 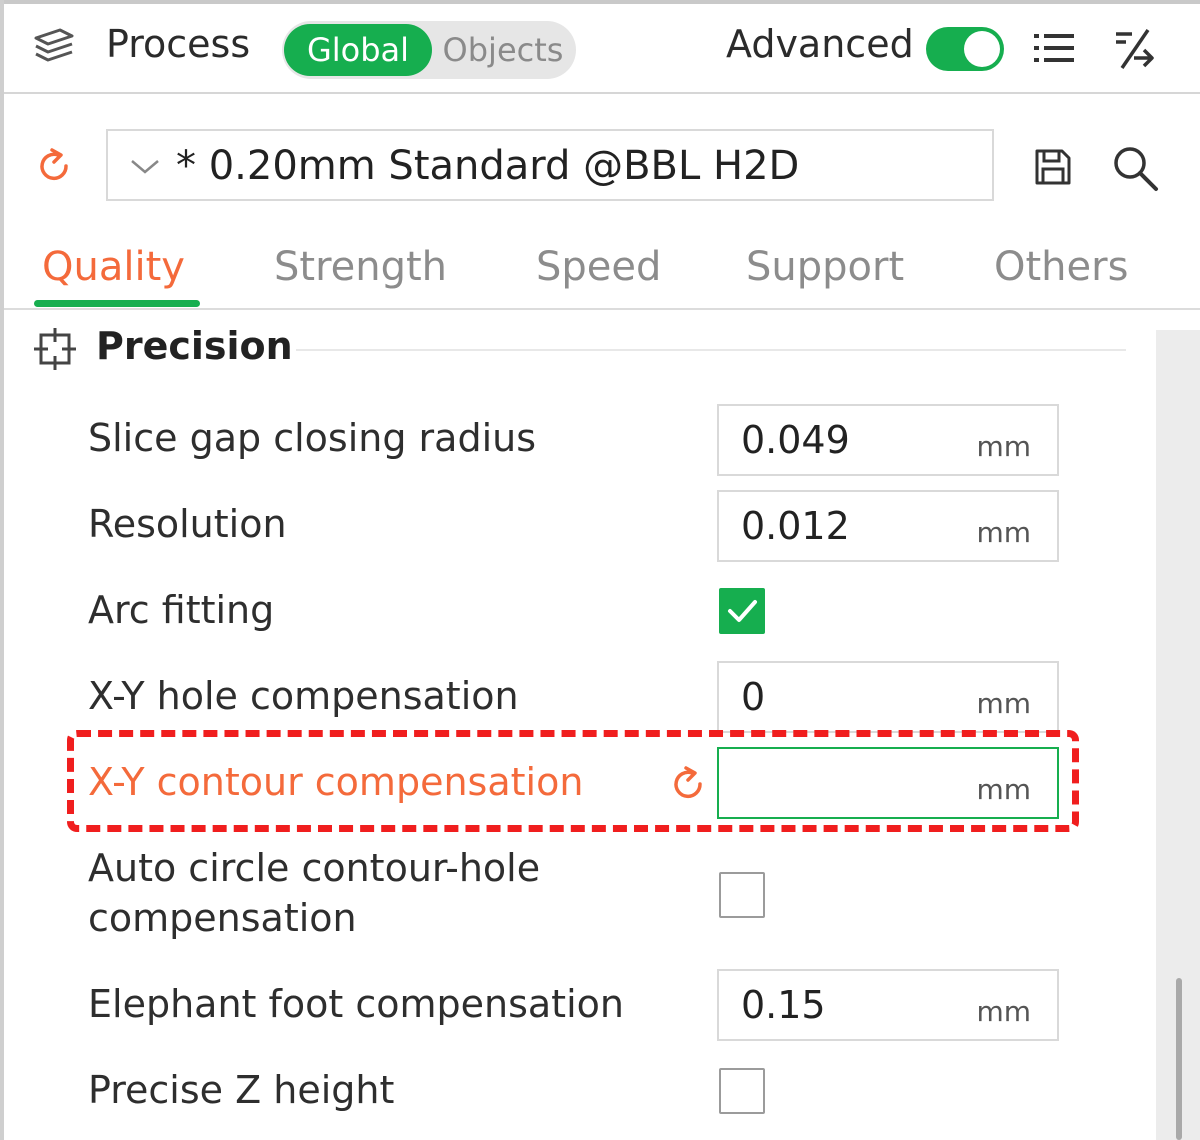 I want to click on reset-icon, so click(x=54, y=166).